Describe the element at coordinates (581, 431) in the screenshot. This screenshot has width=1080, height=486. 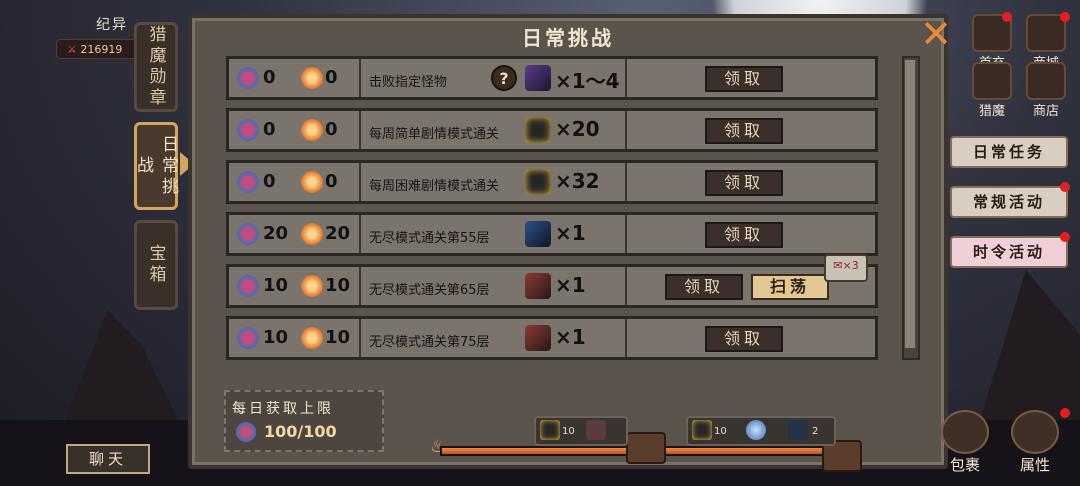
I see `milestone-reward-1: 10` at that location.